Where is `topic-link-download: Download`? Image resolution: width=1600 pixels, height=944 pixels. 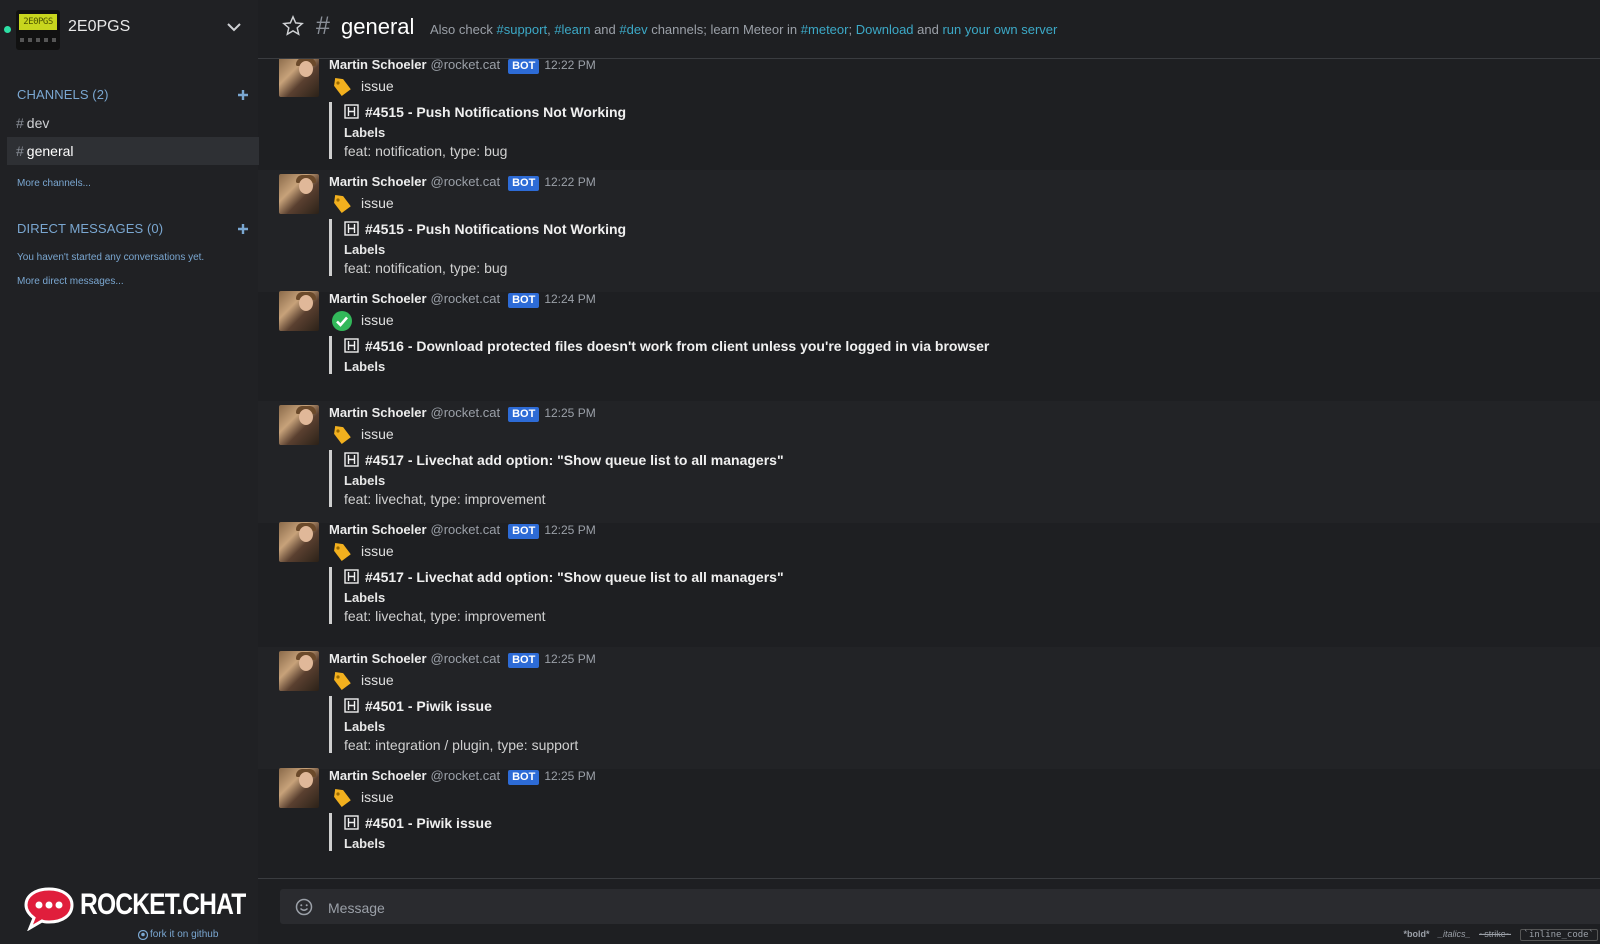 topic-link-download: Download is located at coordinates (885, 29).